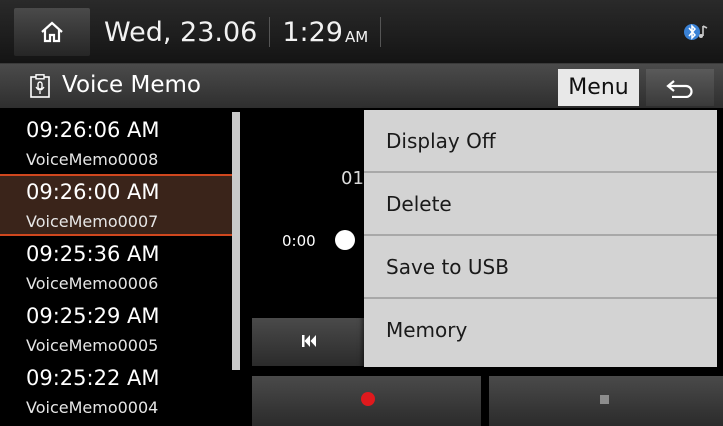 The image size is (723, 426). I want to click on list-item: 09:25:29 AM VoiceMemo0005, so click(116, 329).